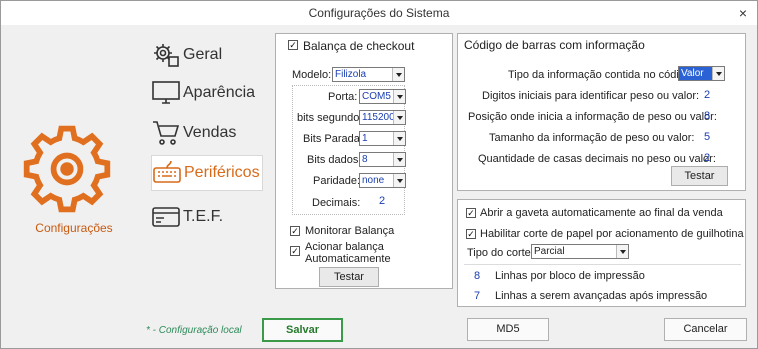  I want to click on modelo-label: Modelo:, so click(312, 75).